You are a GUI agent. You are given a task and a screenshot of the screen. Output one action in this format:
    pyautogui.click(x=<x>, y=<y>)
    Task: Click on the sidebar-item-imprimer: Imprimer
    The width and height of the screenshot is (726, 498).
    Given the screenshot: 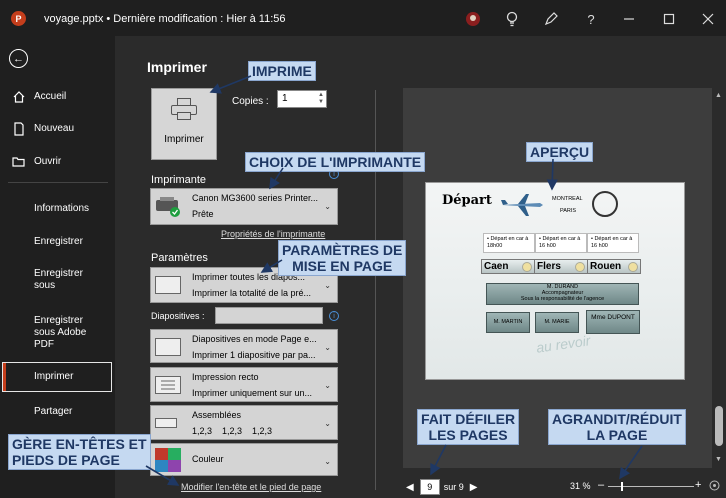 What is the action you would take?
    pyautogui.click(x=57, y=377)
    